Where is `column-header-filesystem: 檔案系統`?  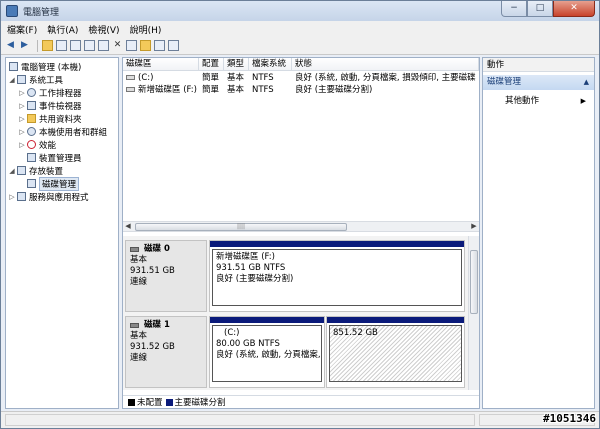
column-header-filesystem: 檔案系統 is located at coordinates (270, 64).